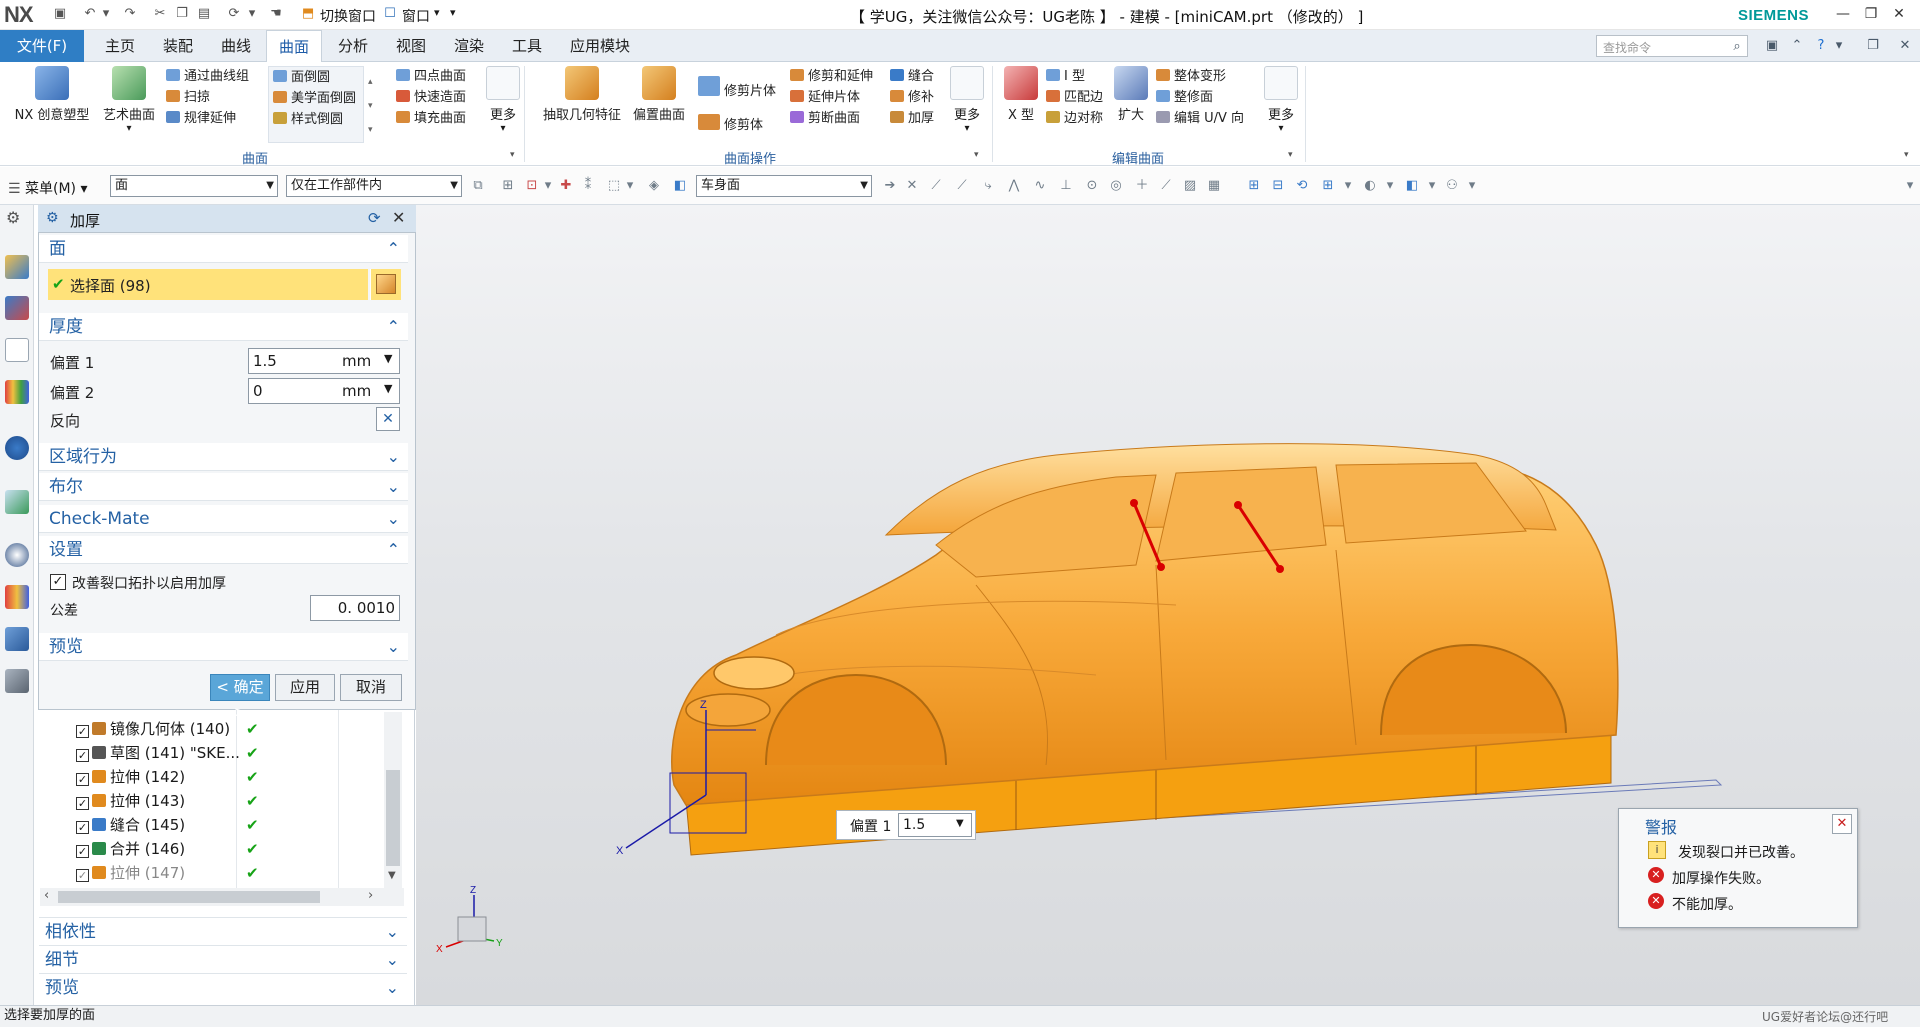 Image resolution: width=1920 pixels, height=1027 pixels. I want to click on offset2-input: 0, so click(324, 391).